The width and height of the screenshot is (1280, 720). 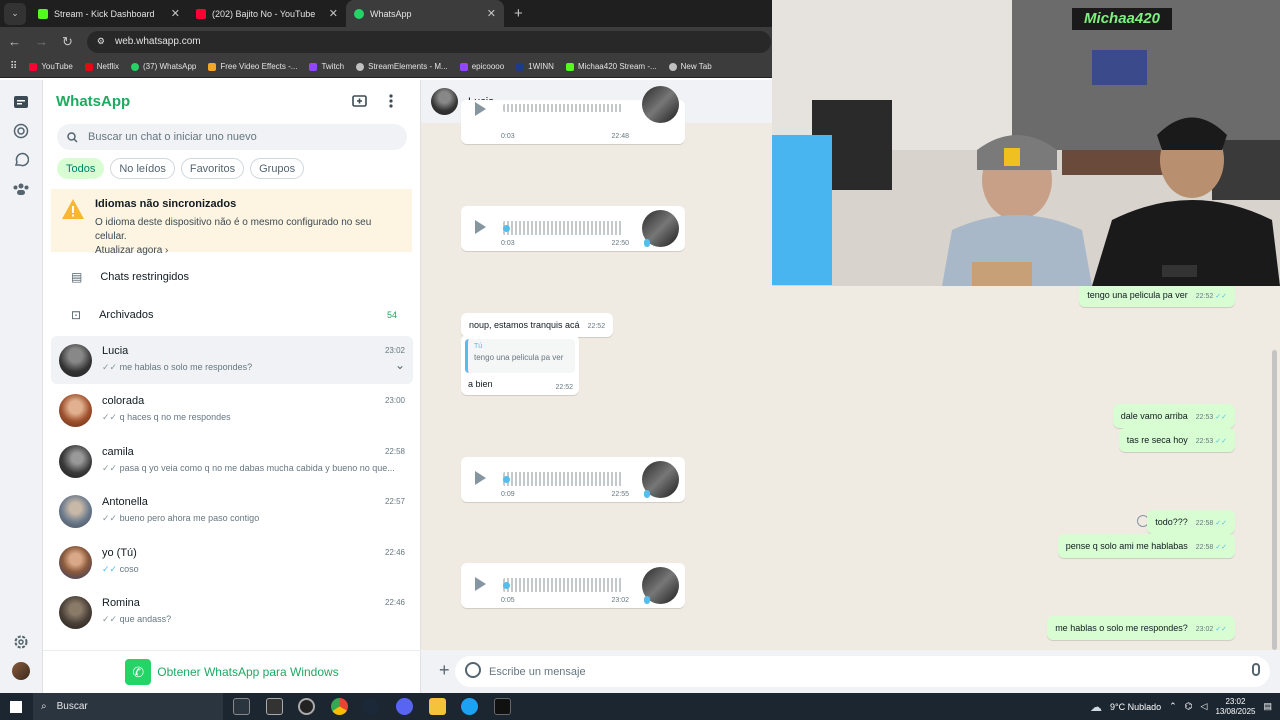 What do you see at coordinates (573, 115) in the screenshot?
I see `voice-message: 0:03 22:48` at bounding box center [573, 115].